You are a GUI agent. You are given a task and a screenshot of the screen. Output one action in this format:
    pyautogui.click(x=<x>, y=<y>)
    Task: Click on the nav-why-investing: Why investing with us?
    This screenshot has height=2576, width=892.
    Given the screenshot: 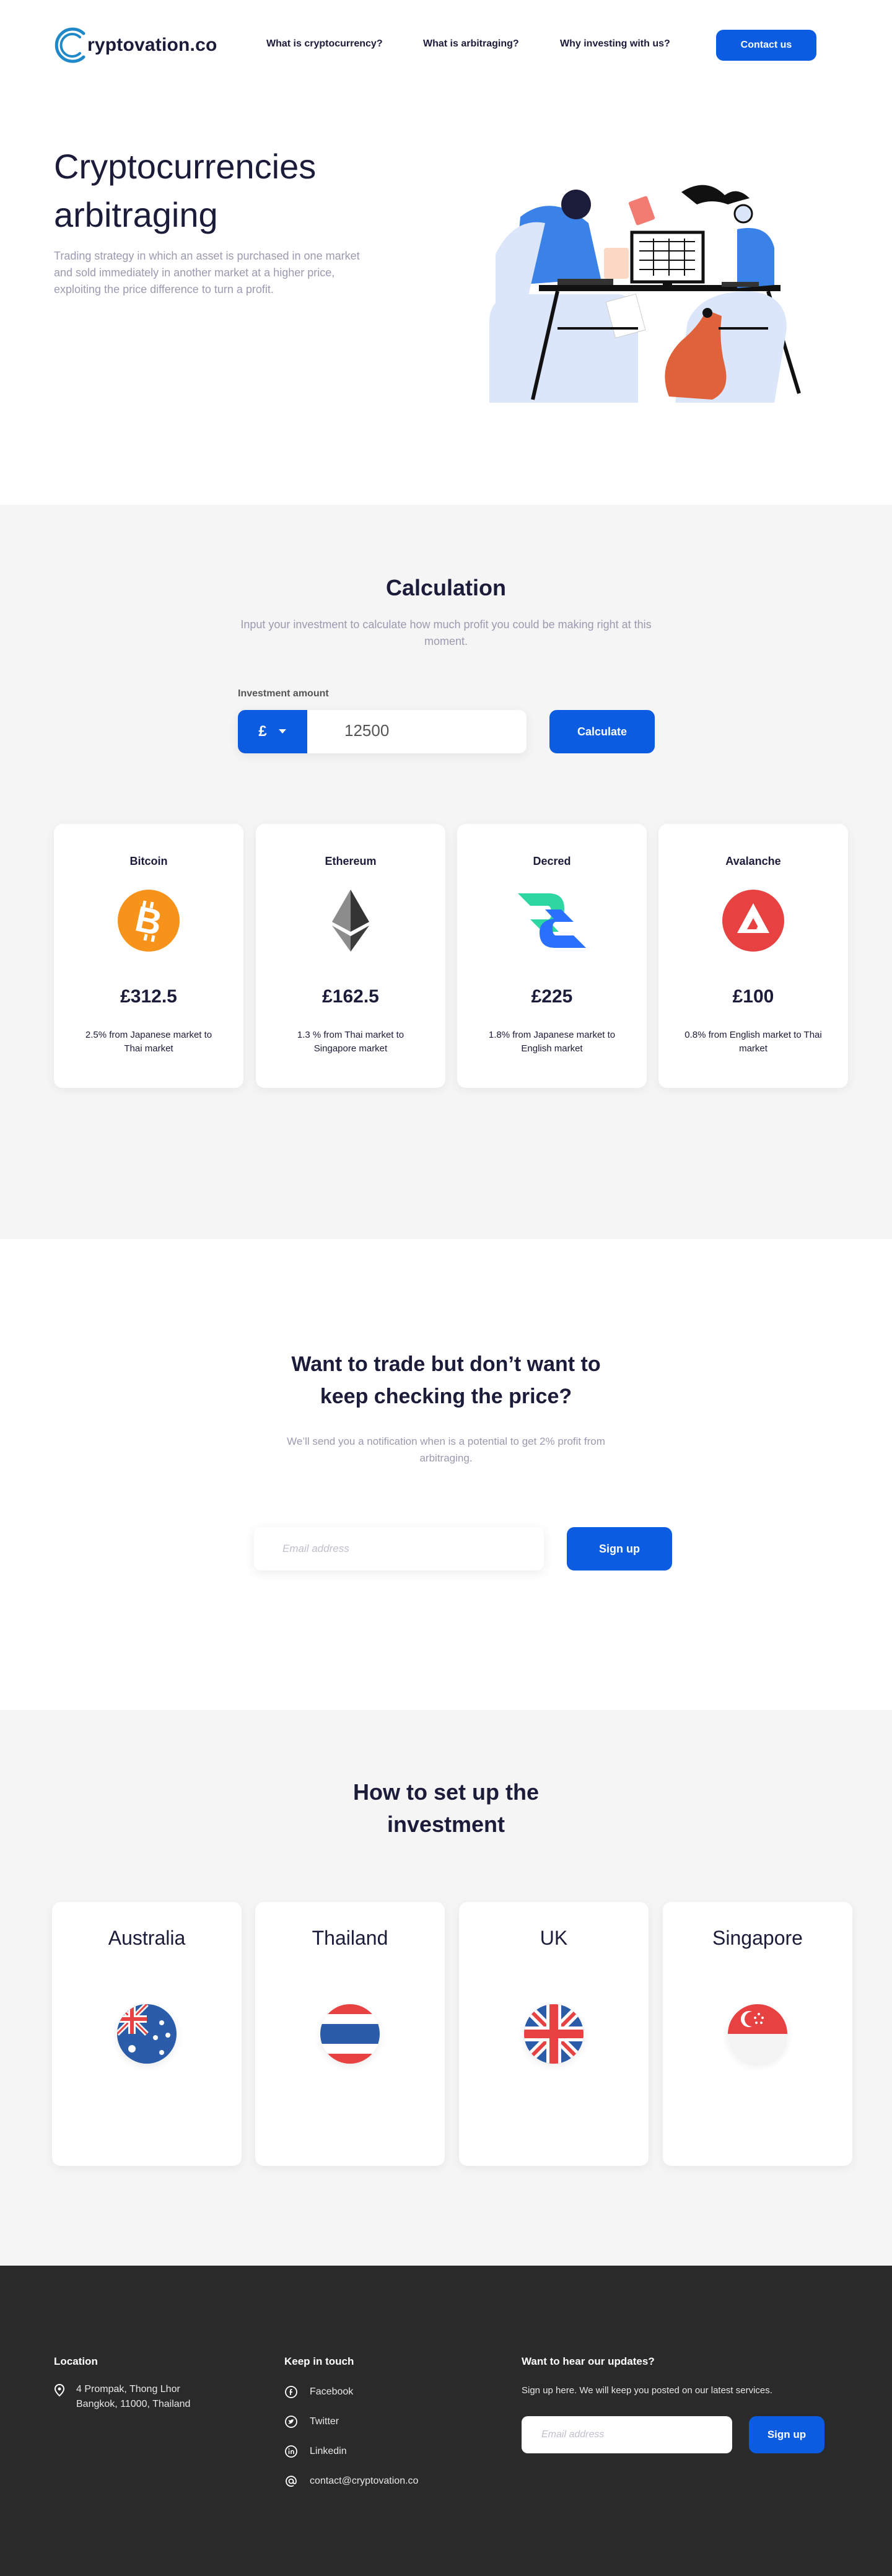 What is the action you would take?
    pyautogui.click(x=615, y=44)
    